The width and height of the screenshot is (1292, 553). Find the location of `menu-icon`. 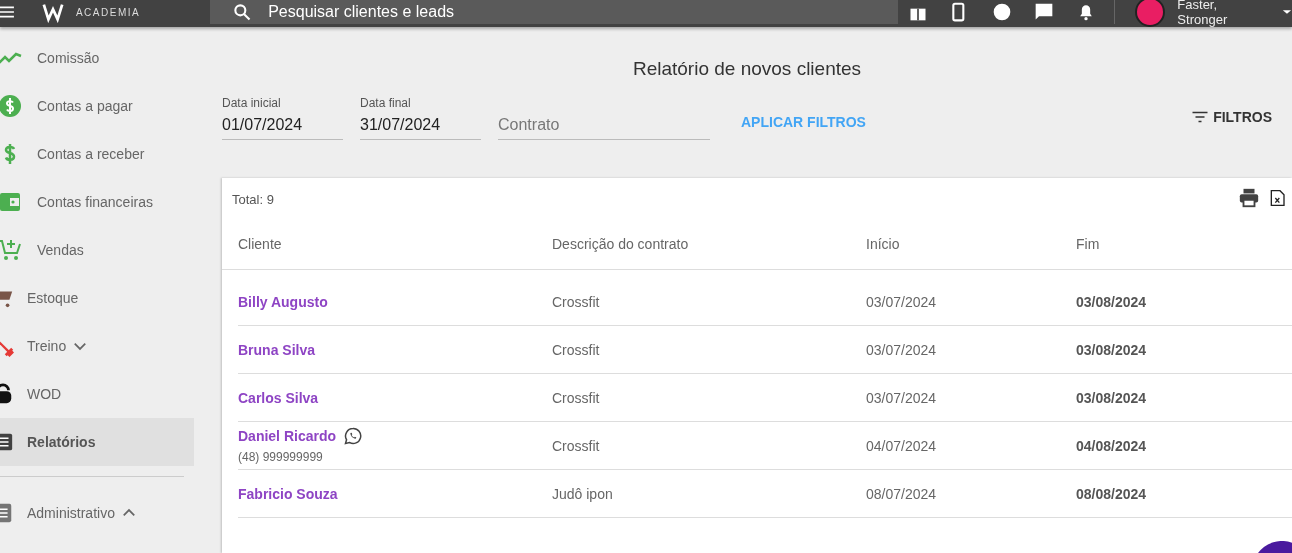

menu-icon is located at coordinates (7, 12).